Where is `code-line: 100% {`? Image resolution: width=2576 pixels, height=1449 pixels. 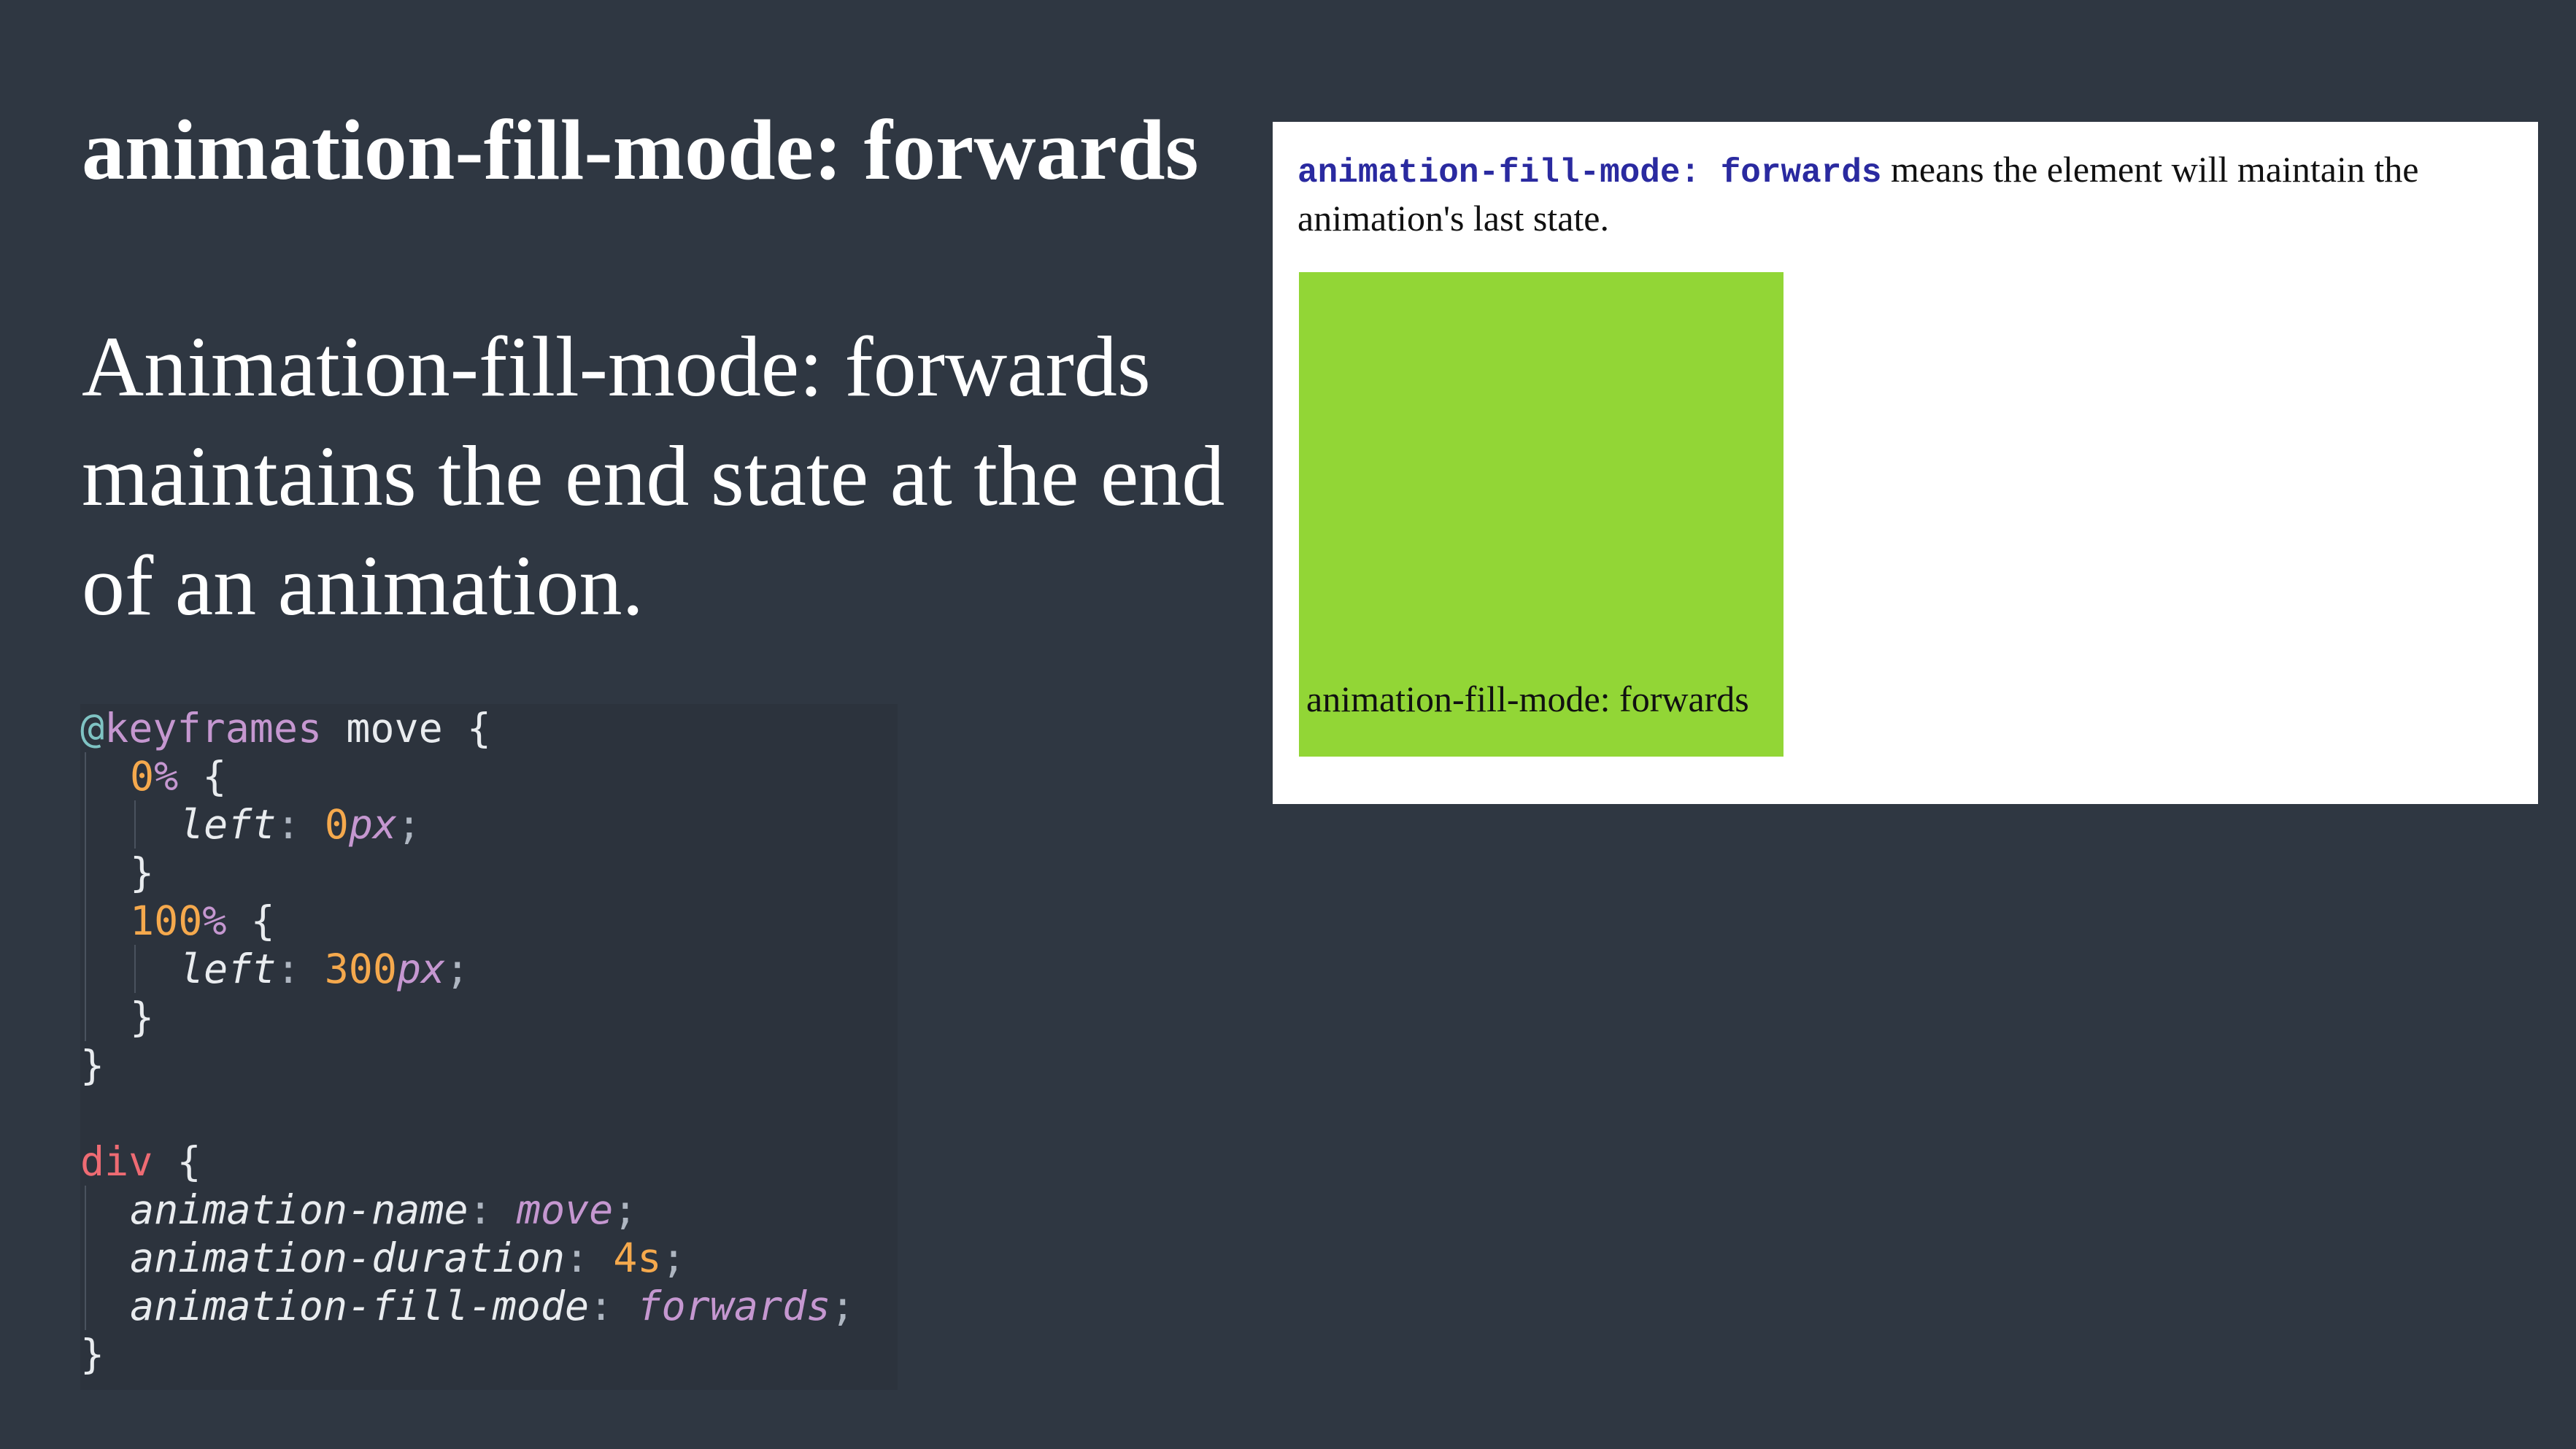 code-line: 100% { is located at coordinates (489, 921).